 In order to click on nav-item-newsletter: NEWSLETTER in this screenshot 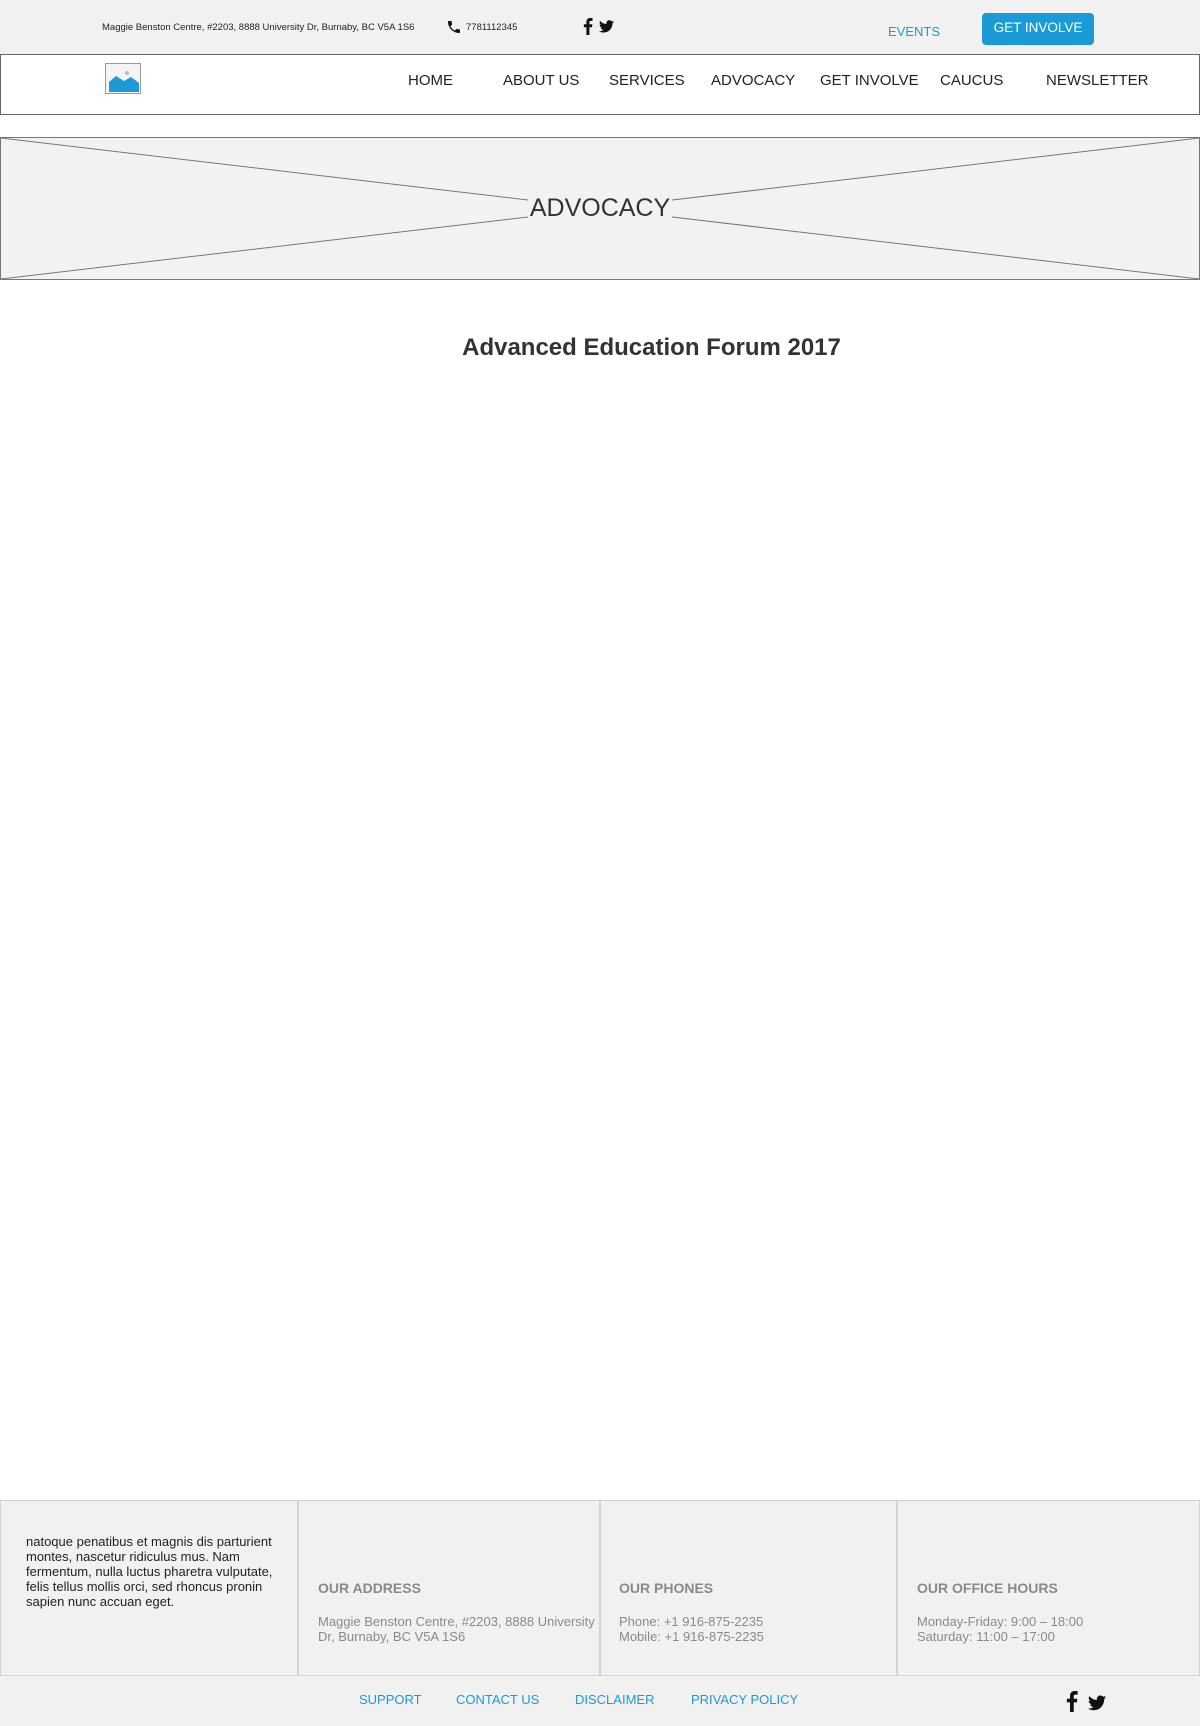, I will do `click(1097, 80)`.